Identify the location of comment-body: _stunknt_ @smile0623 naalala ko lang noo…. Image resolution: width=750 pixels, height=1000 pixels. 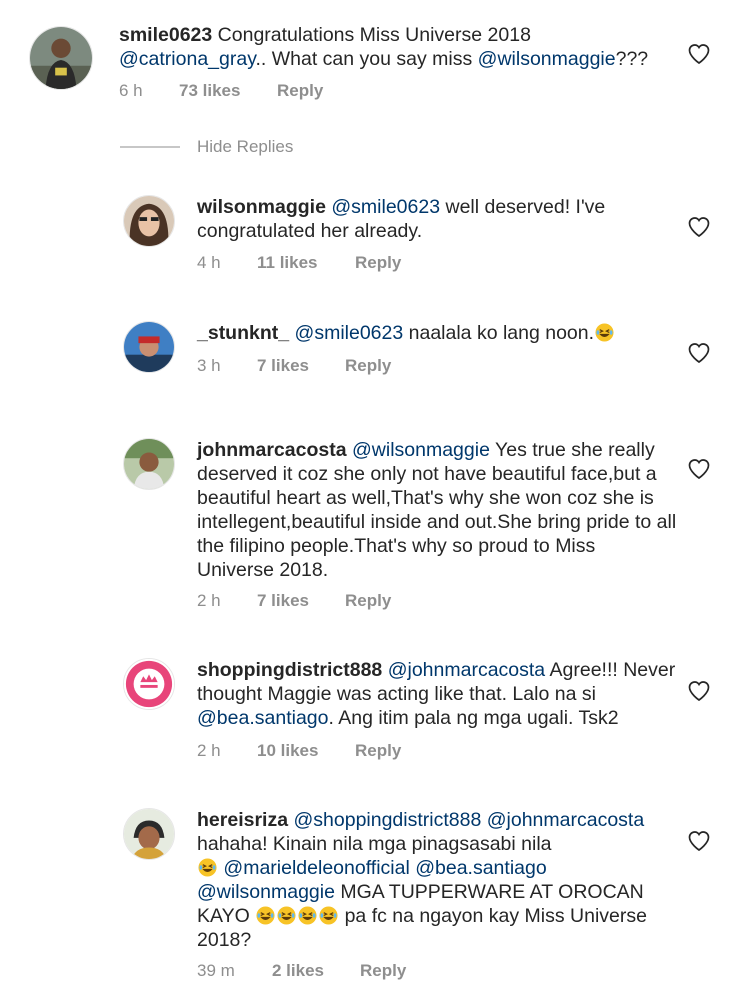
(432, 333).